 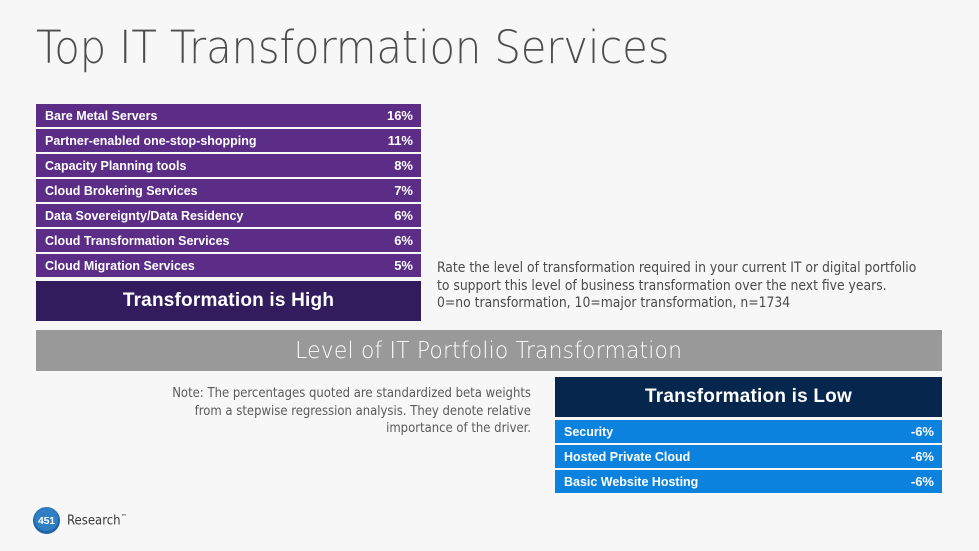 What do you see at coordinates (144, 215) in the screenshot?
I see `row-label: Data Sovereignty/Data Residency` at bounding box center [144, 215].